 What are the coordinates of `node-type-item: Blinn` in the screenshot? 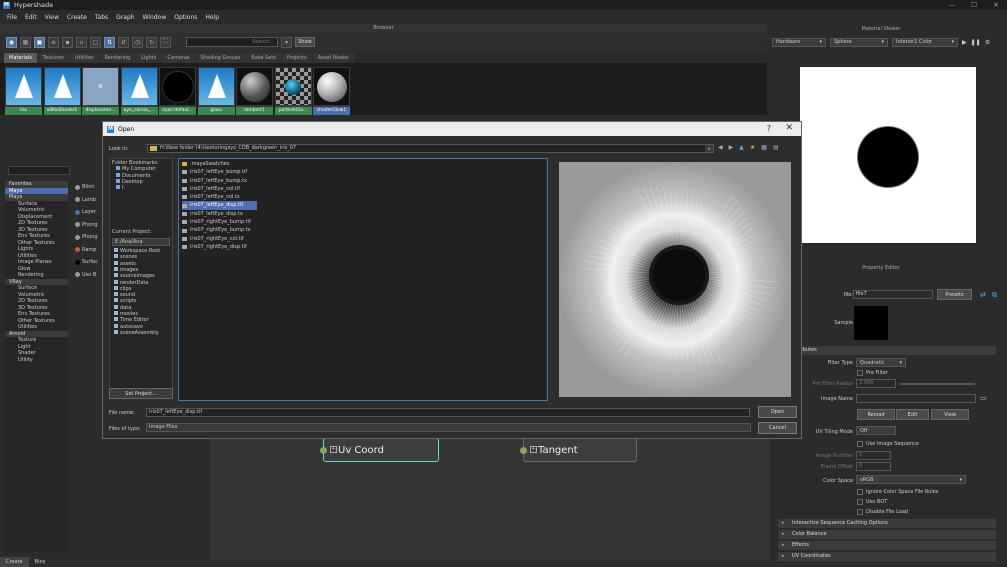 It's located at (89, 187).